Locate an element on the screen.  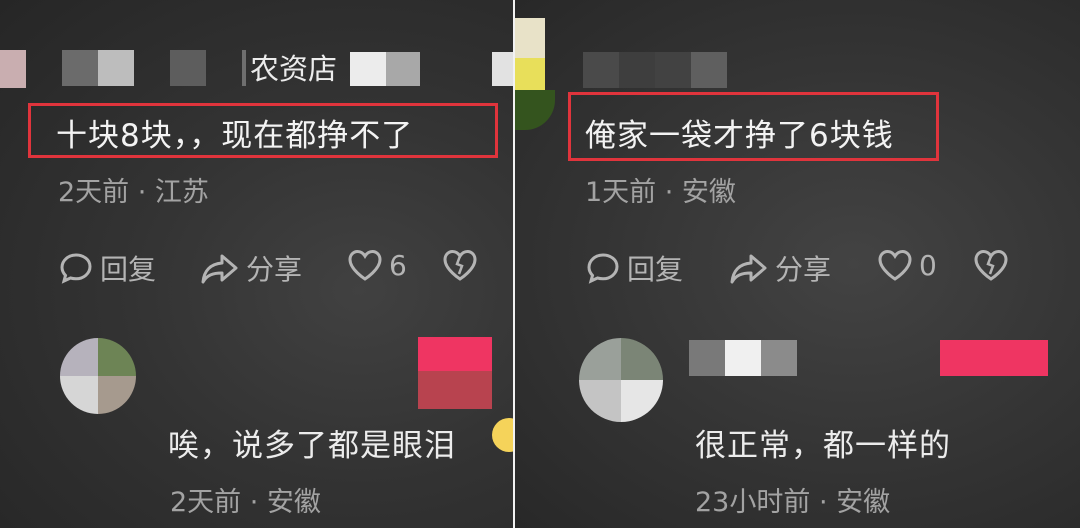
like-count: 0 is located at coordinates (928, 265).